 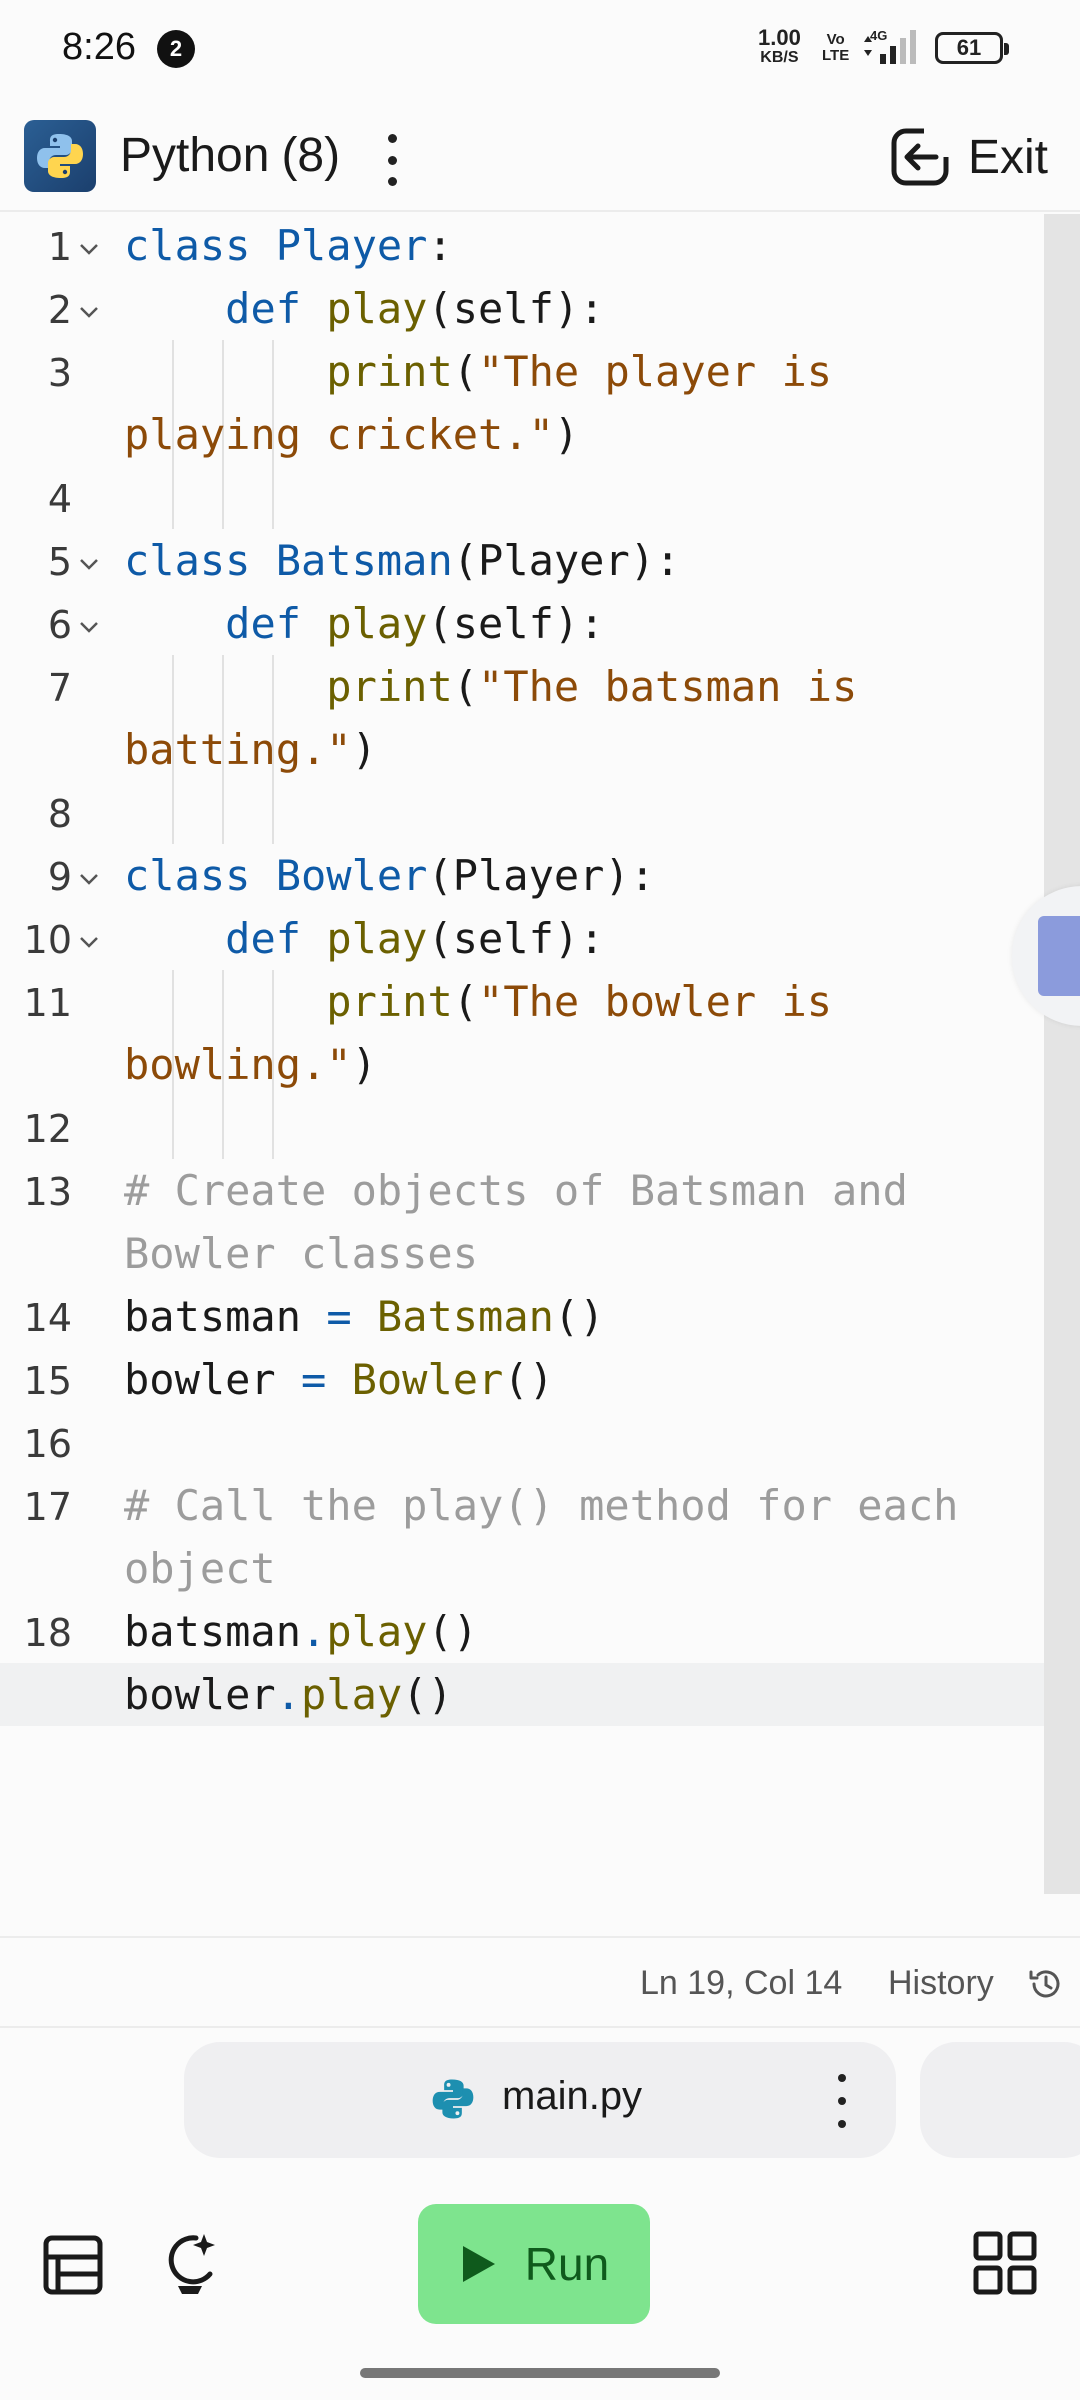 What do you see at coordinates (176, 49) in the screenshot?
I see `notification-badge: 2` at bounding box center [176, 49].